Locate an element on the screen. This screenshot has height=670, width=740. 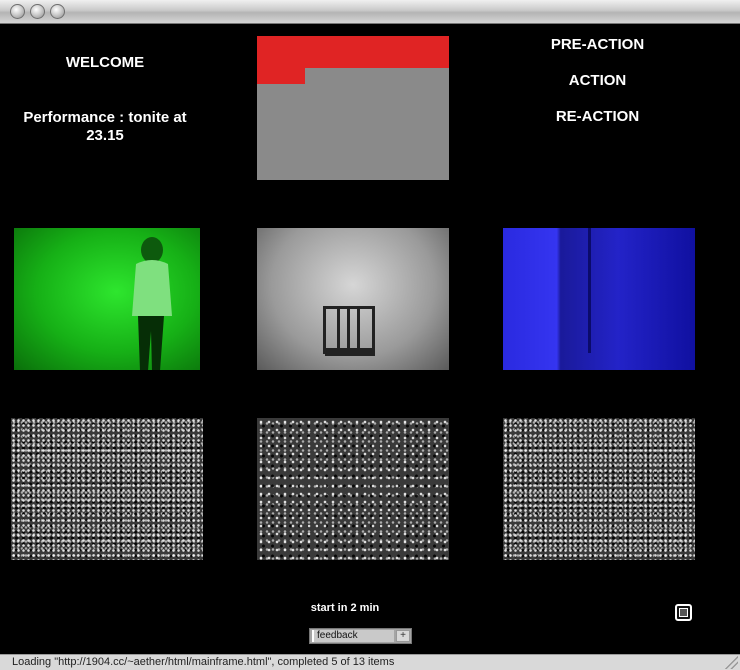
red-step is located at coordinates (281, 76).